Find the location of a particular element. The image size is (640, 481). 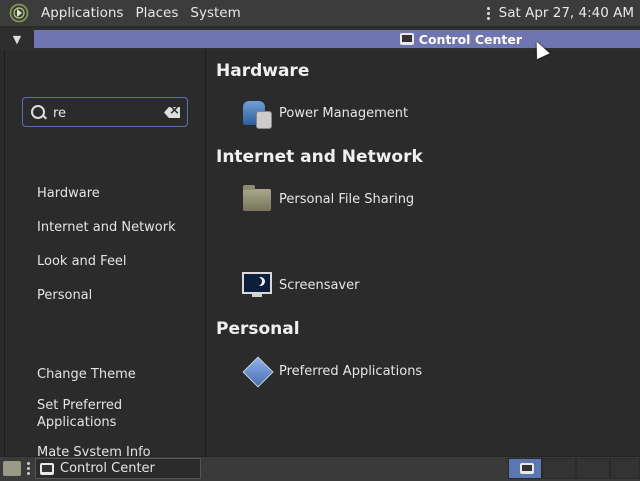

folder-icon is located at coordinates (257, 199).